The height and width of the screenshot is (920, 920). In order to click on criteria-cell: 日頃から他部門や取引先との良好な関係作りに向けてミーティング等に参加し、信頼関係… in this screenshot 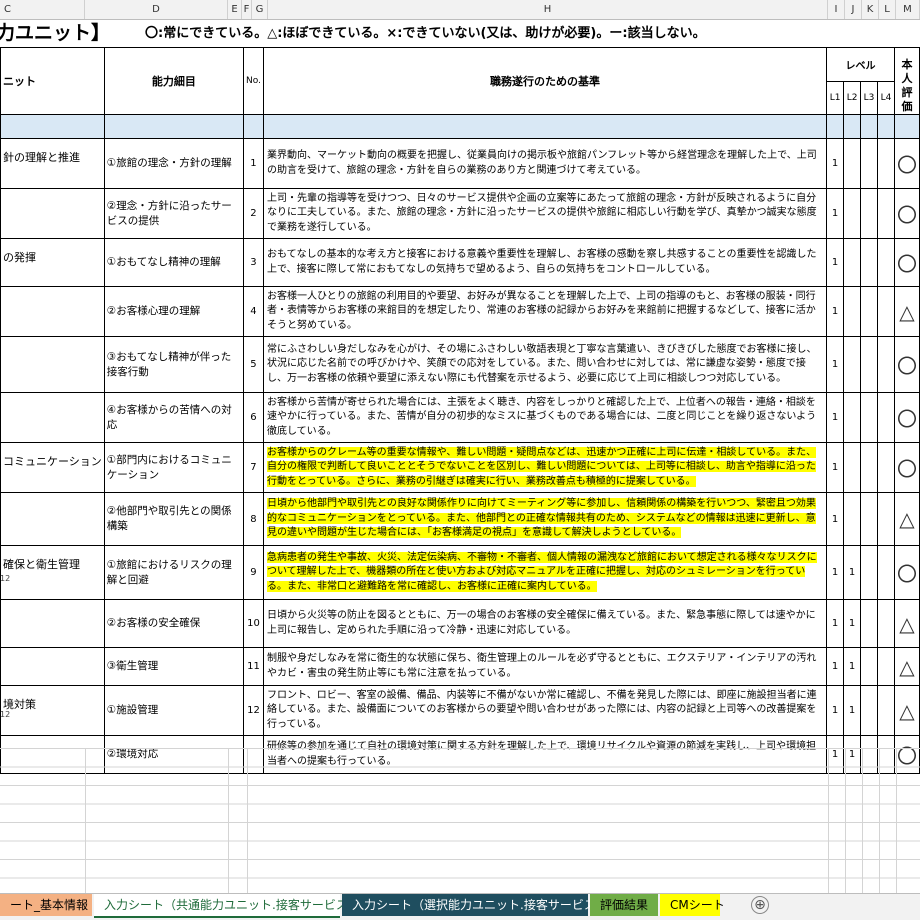, I will do `click(545, 519)`.